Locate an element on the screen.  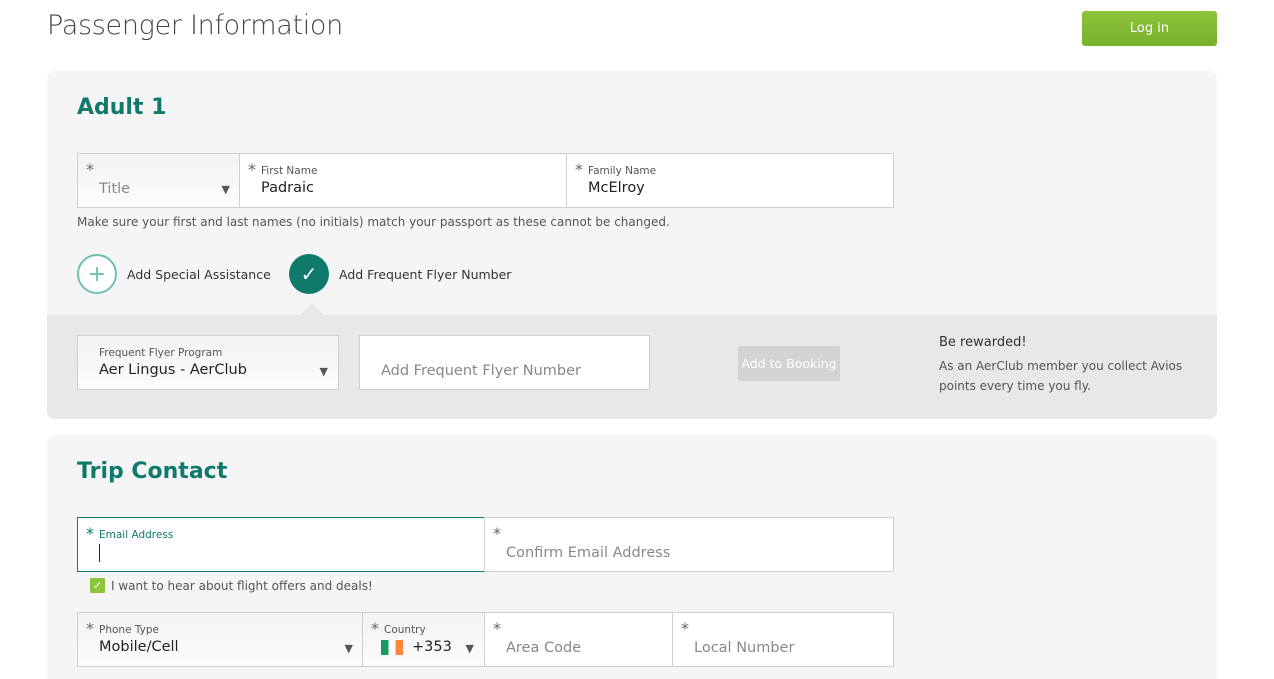
email-label: Email Address is located at coordinates (136, 535).